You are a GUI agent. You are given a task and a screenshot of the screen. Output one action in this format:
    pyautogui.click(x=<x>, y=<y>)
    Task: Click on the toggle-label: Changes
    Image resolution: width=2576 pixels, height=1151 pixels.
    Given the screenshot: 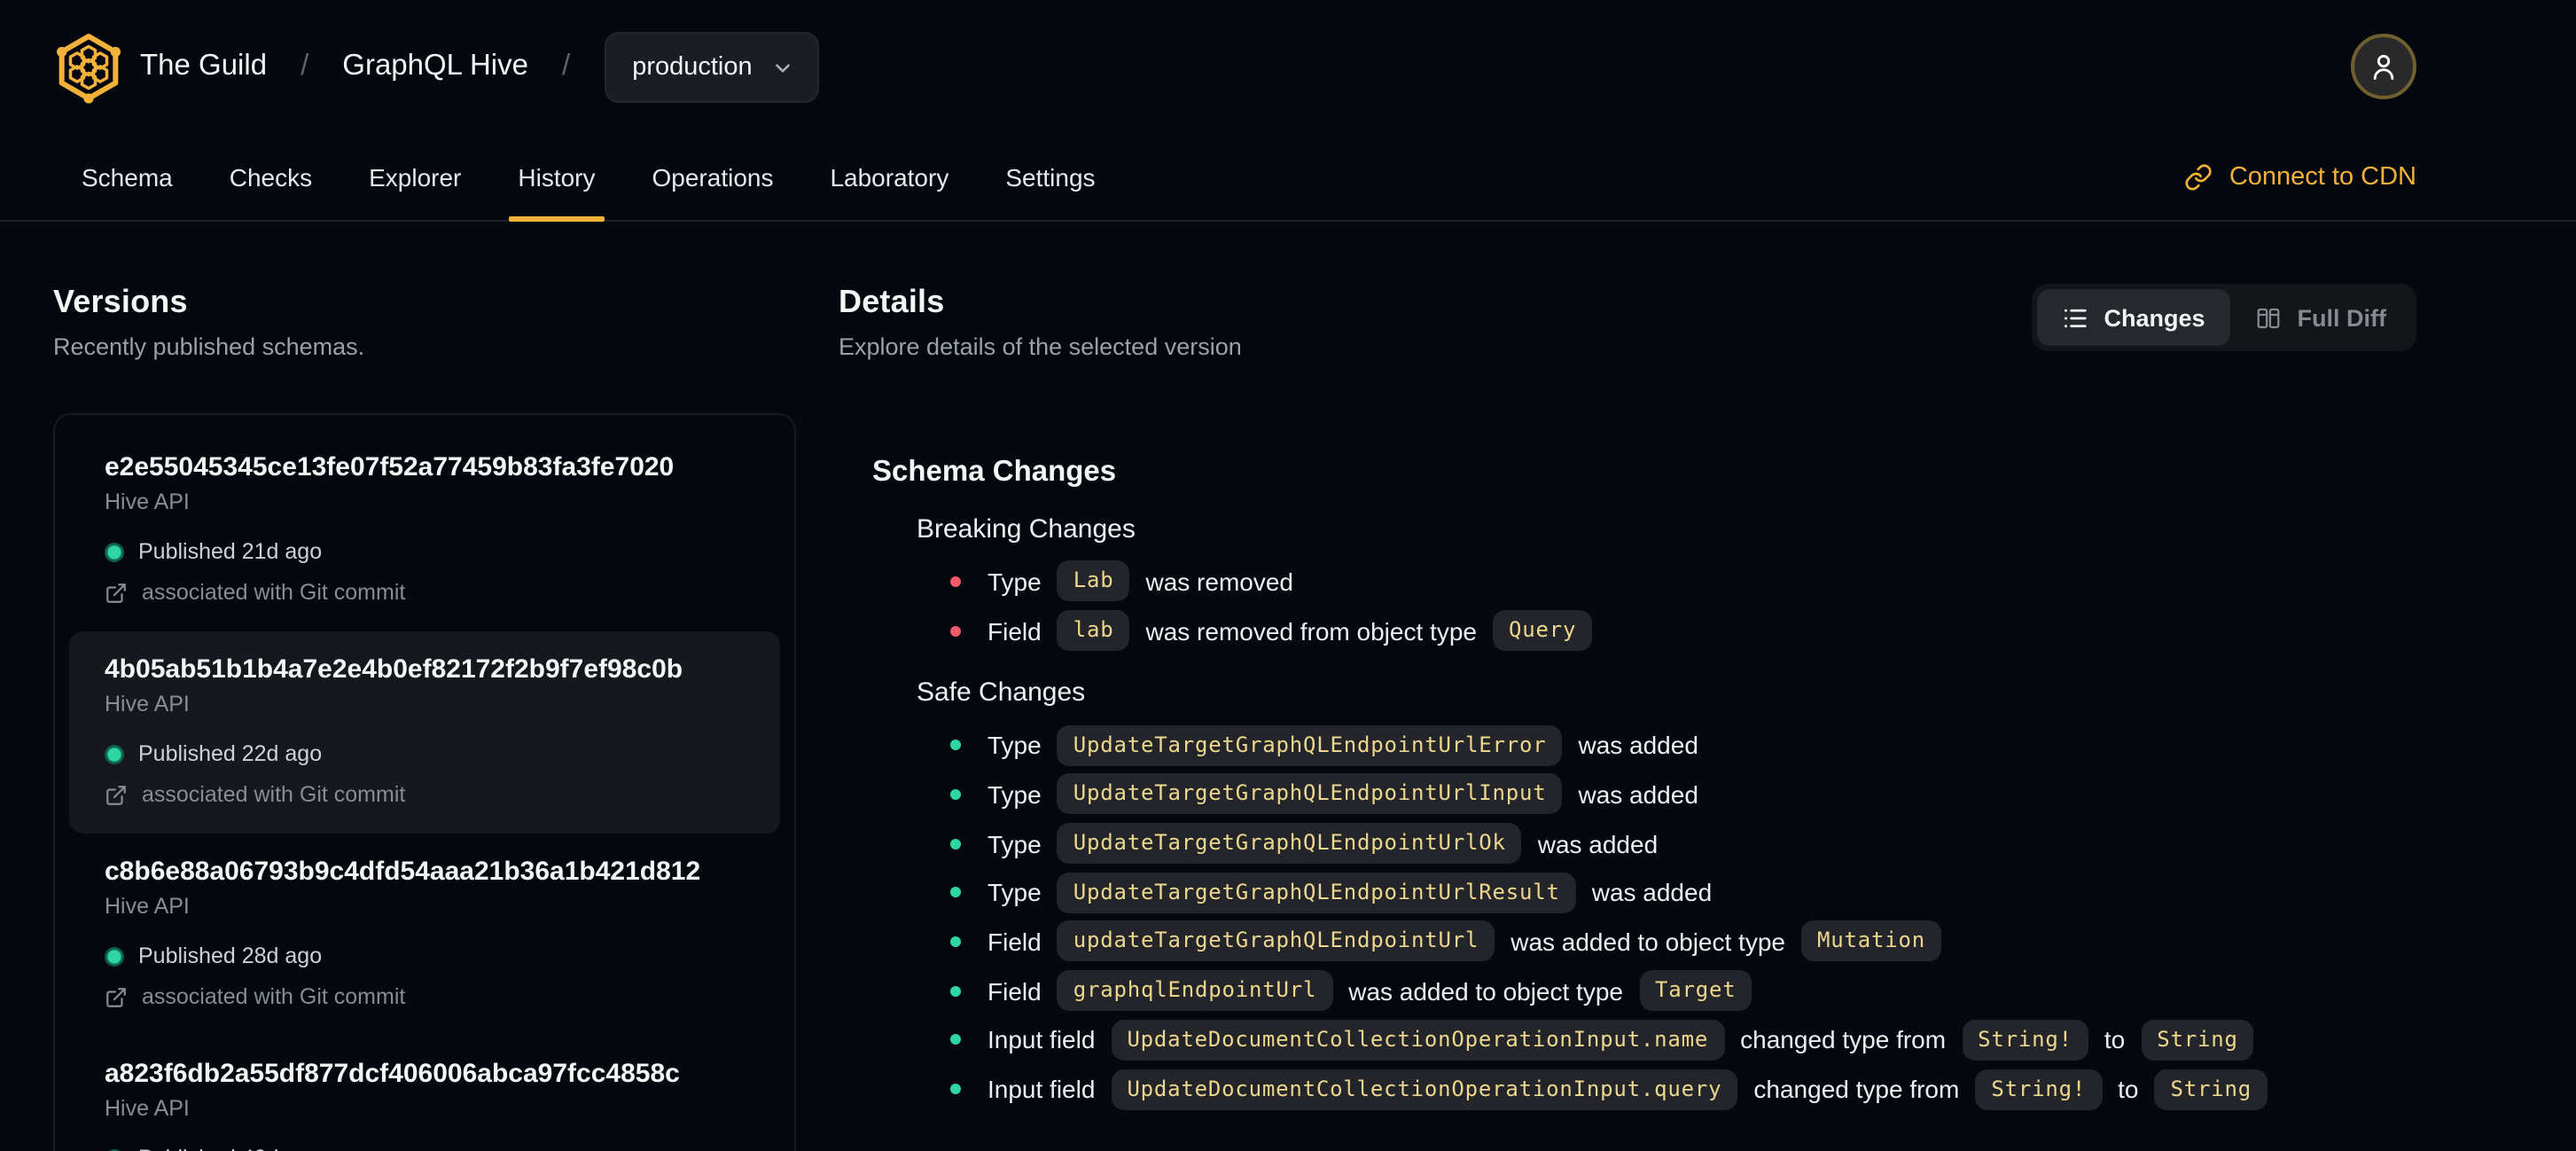 What is the action you would take?
    pyautogui.click(x=2154, y=317)
    